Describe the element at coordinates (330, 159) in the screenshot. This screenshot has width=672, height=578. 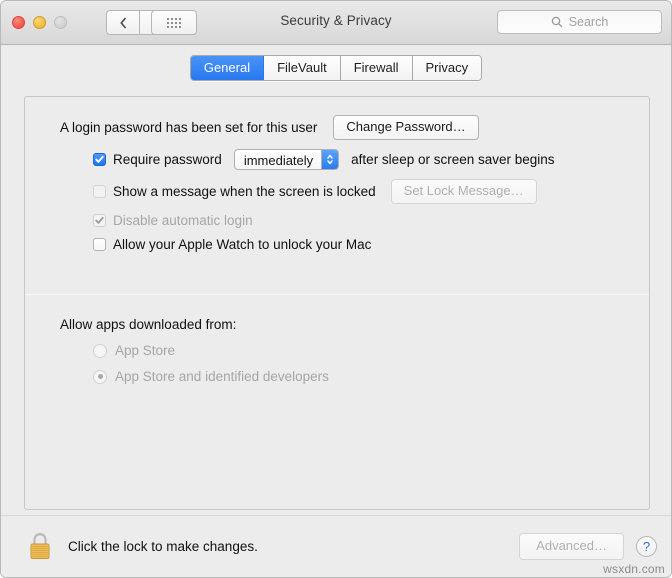
I see `stepper-arrows-icon` at that location.